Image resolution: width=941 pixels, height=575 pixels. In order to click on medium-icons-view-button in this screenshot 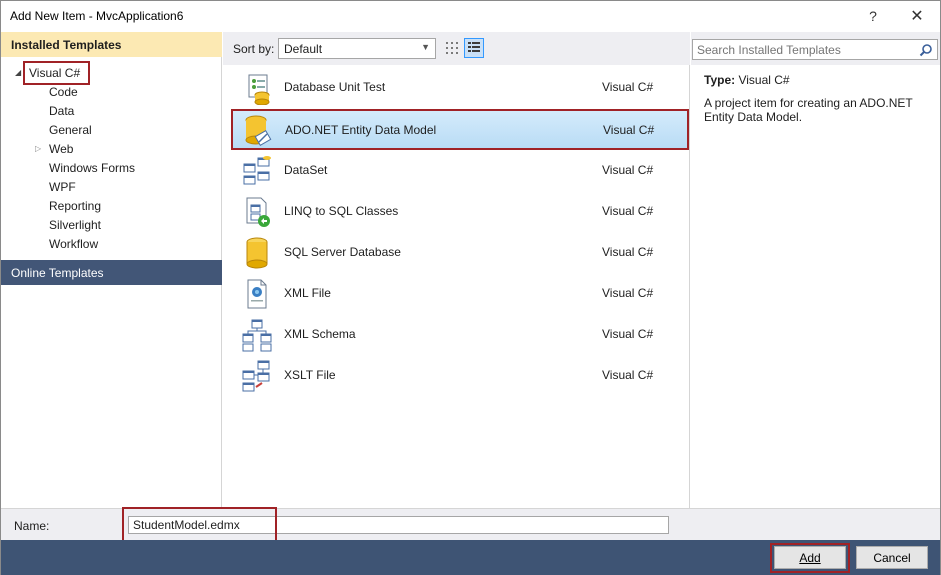, I will do `click(474, 48)`.